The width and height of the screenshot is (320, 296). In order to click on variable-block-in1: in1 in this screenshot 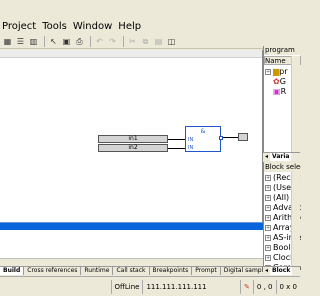, I will do `click(133, 139)`.